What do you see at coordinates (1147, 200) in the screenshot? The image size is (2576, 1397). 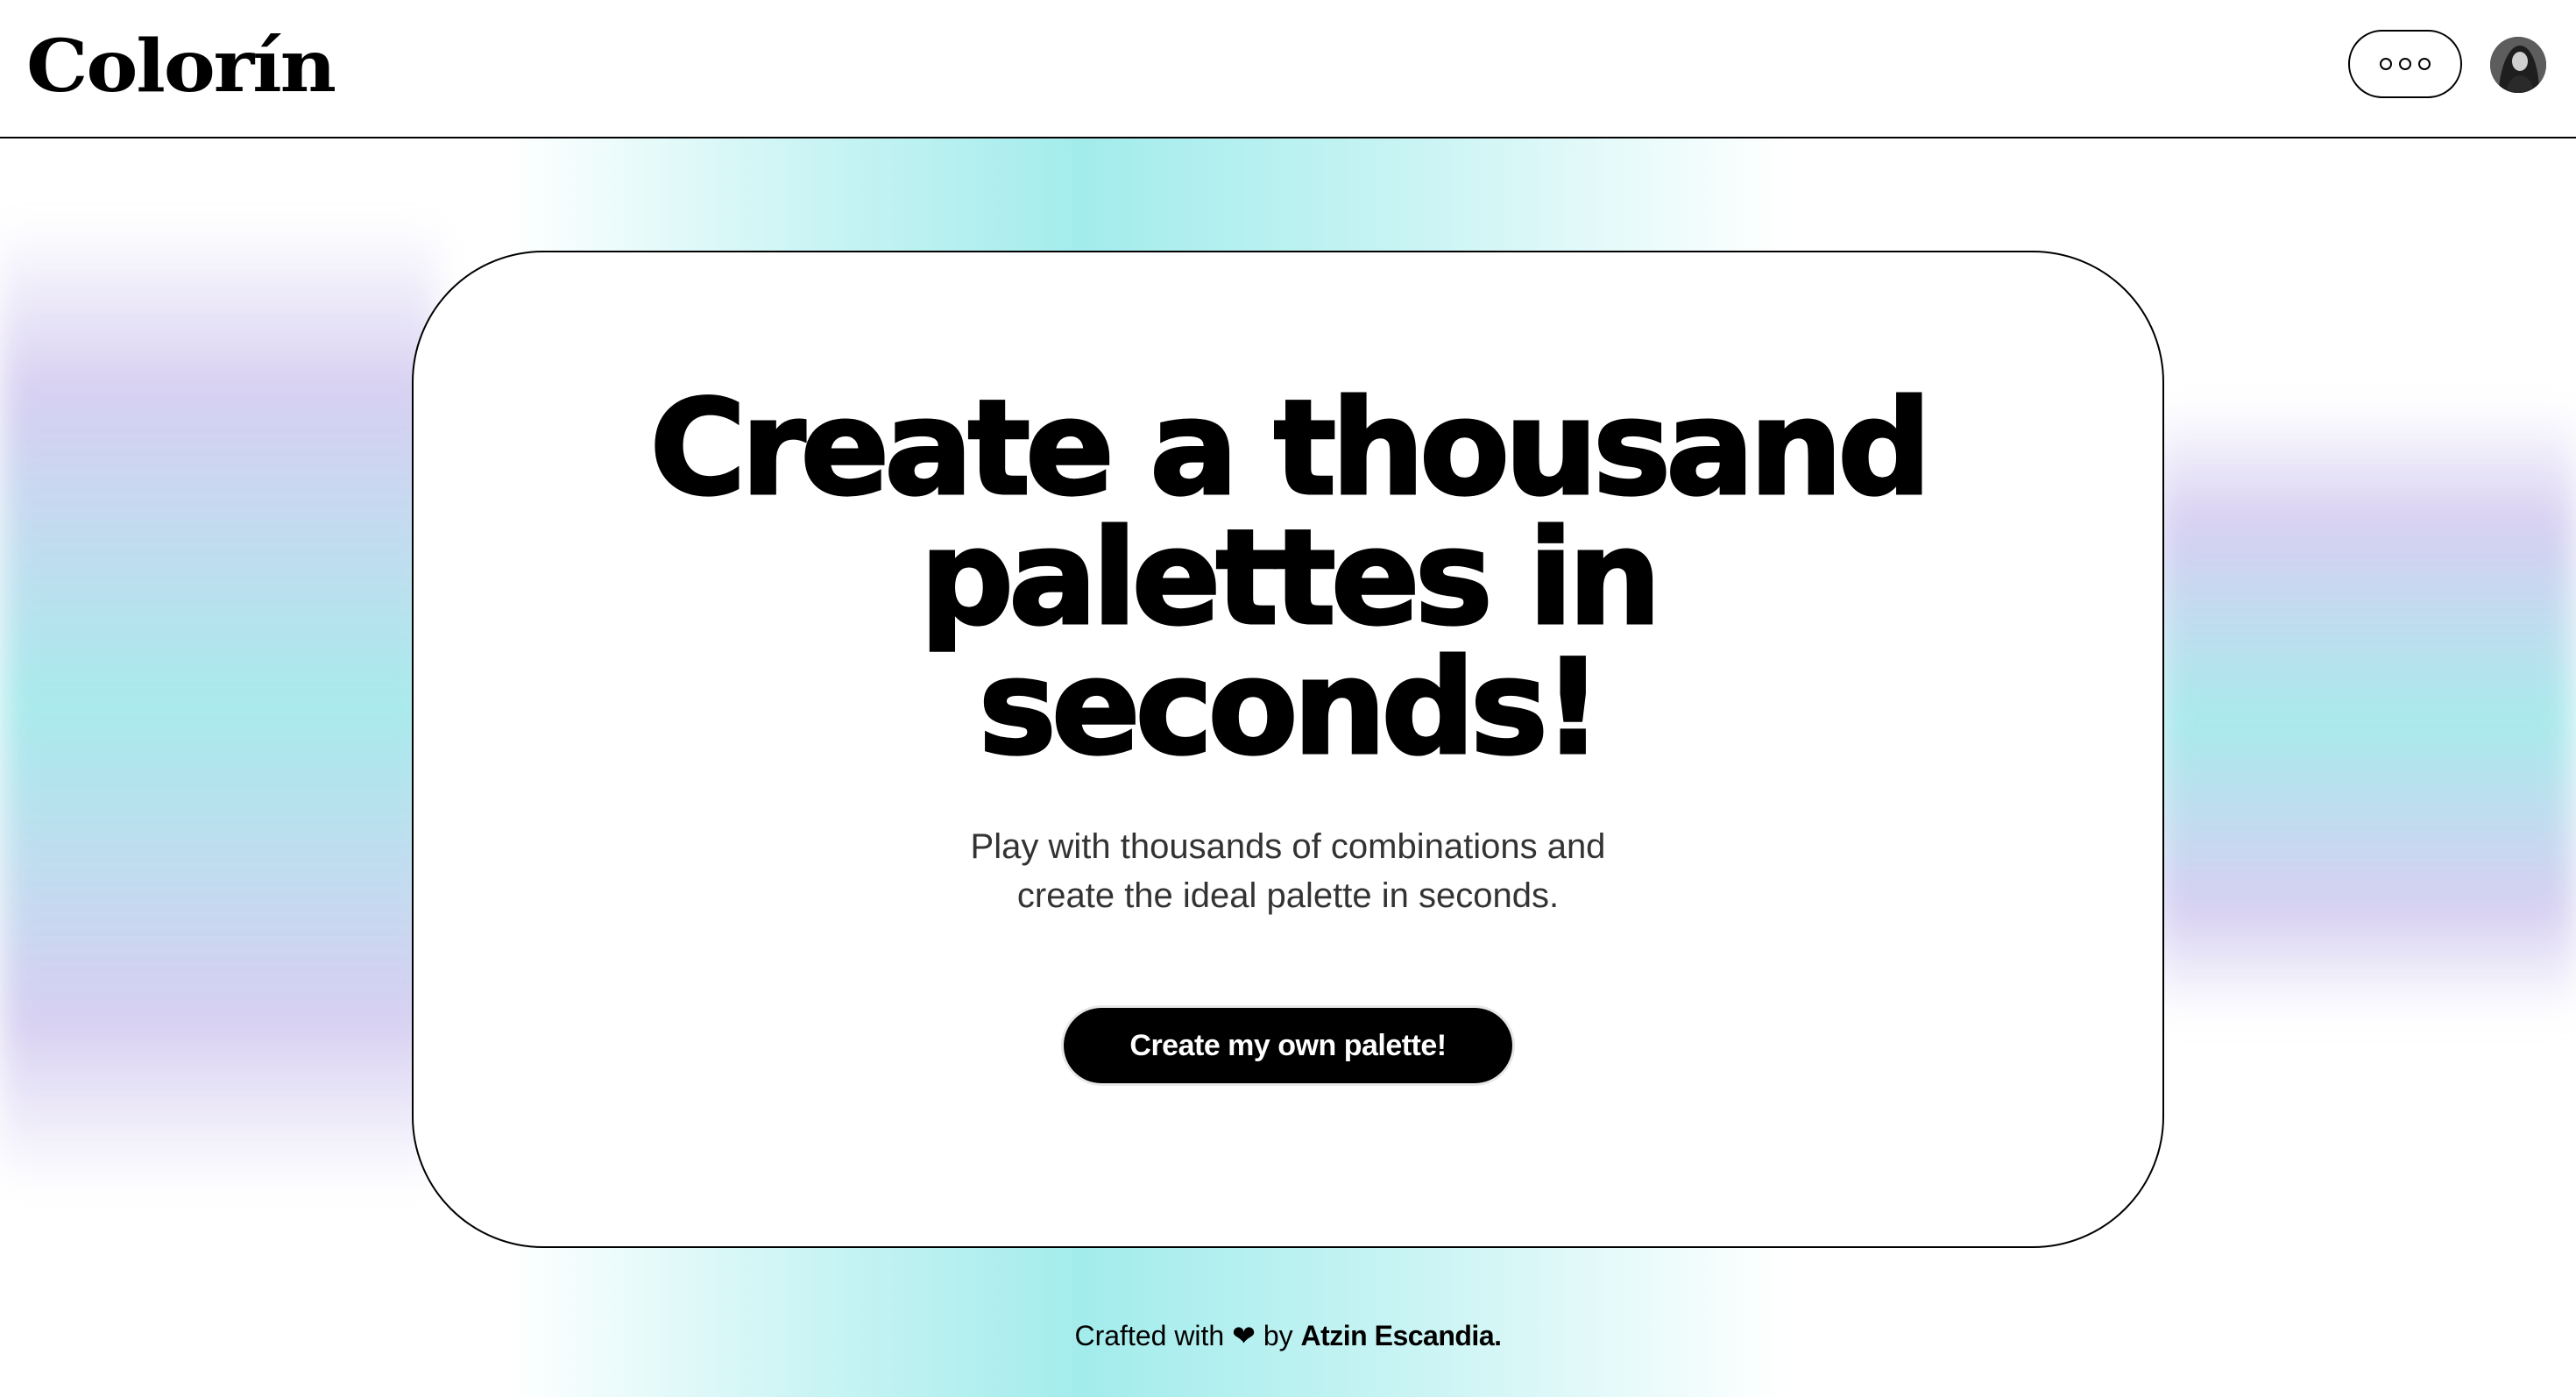 I see `background-gradient-top` at bounding box center [1147, 200].